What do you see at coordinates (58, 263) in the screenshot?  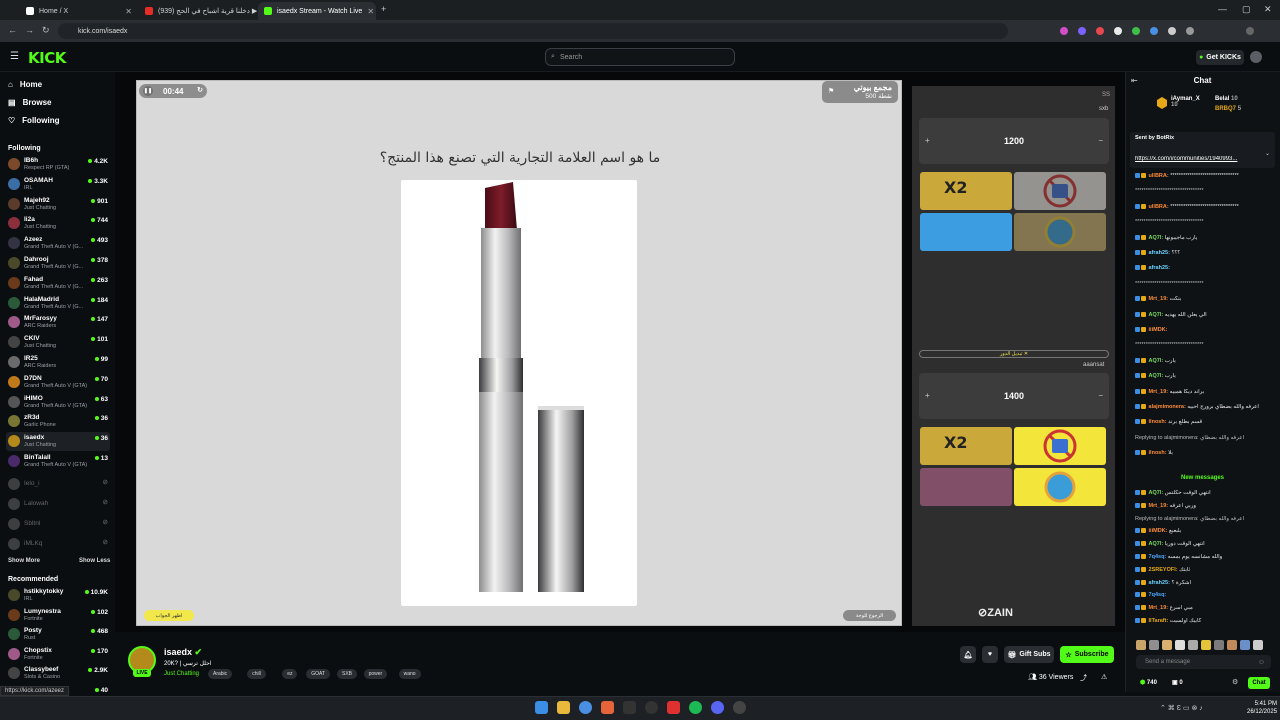 I see `sidebar-channel: Dahrooj Grand Theft Auto V (G... 378` at bounding box center [58, 263].